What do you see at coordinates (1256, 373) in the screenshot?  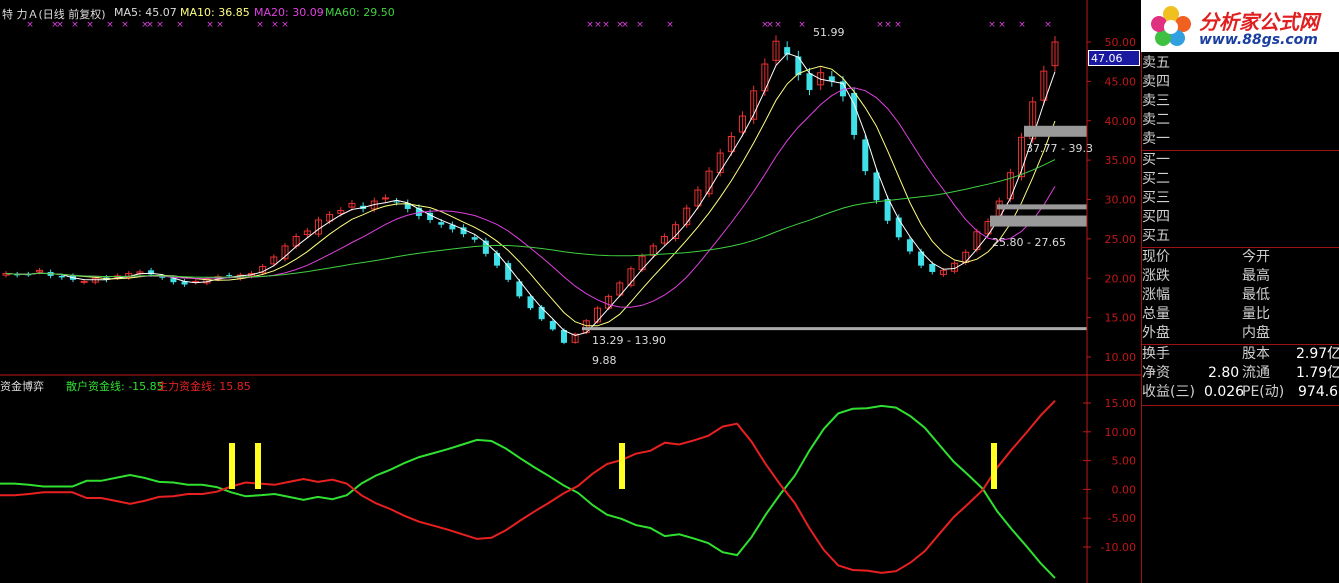 I see `float-label: 流通` at bounding box center [1256, 373].